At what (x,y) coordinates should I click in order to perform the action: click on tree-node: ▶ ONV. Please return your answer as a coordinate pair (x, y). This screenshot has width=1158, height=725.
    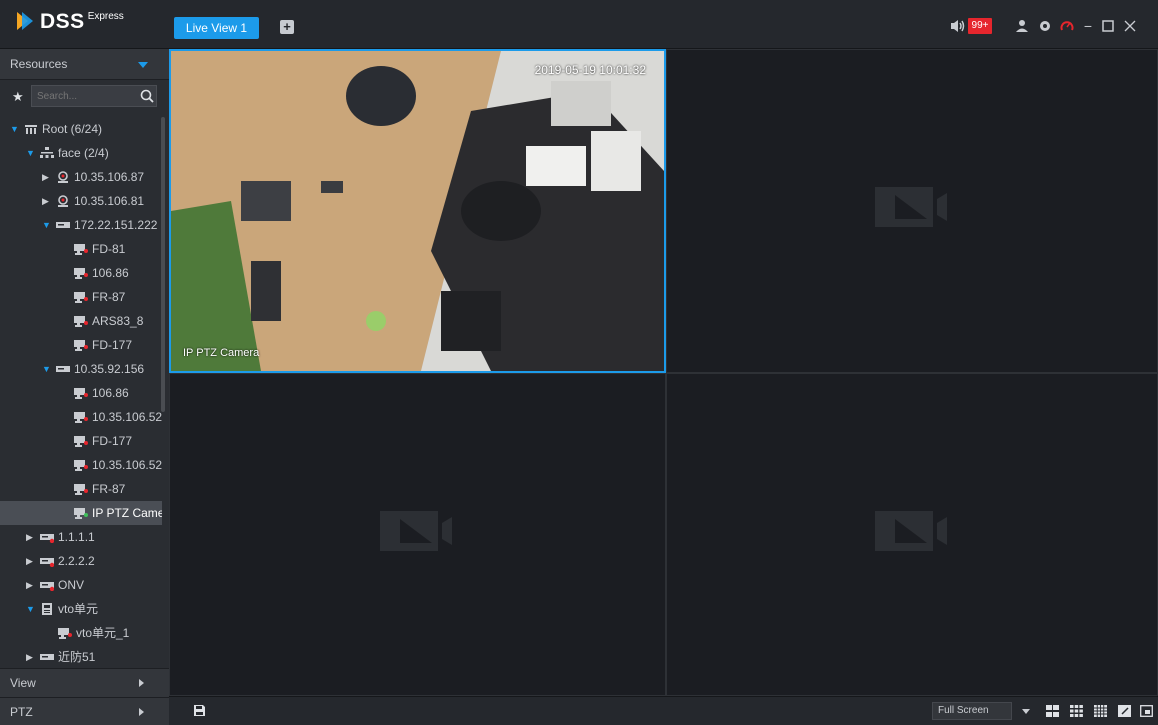
    Looking at the image, I should click on (81, 585).